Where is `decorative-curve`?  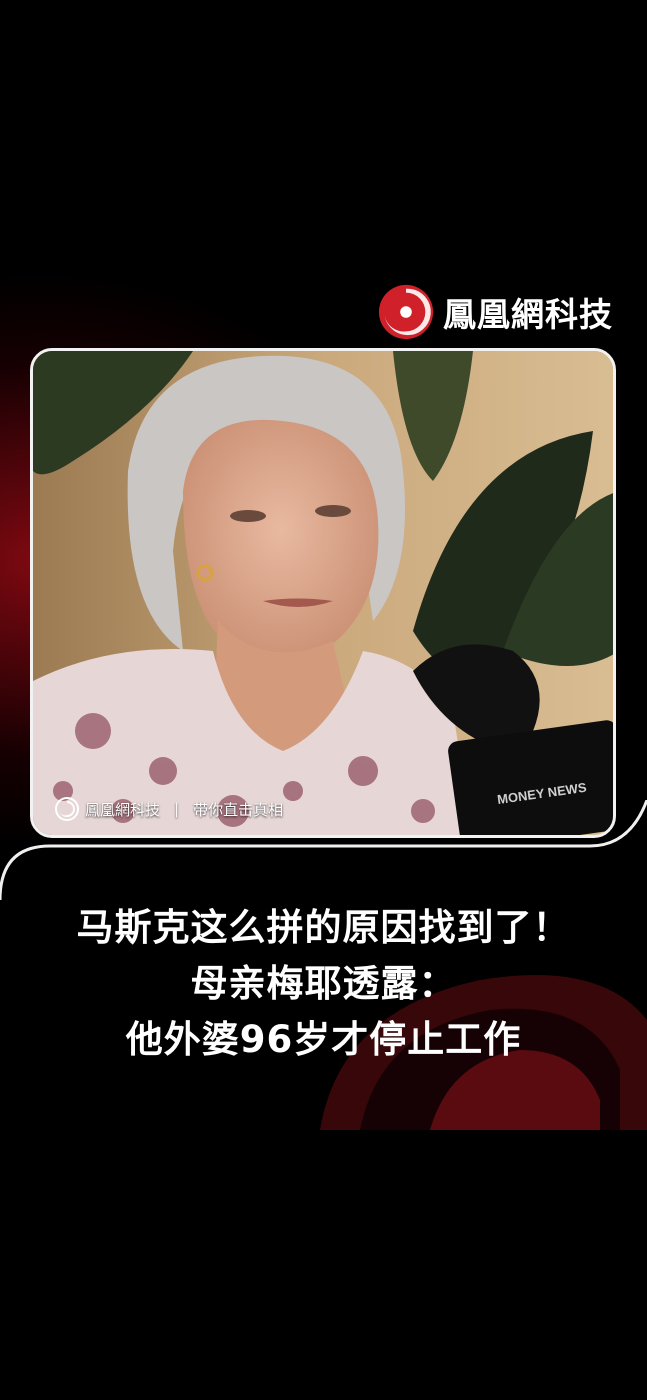 decorative-curve is located at coordinates (323, 850).